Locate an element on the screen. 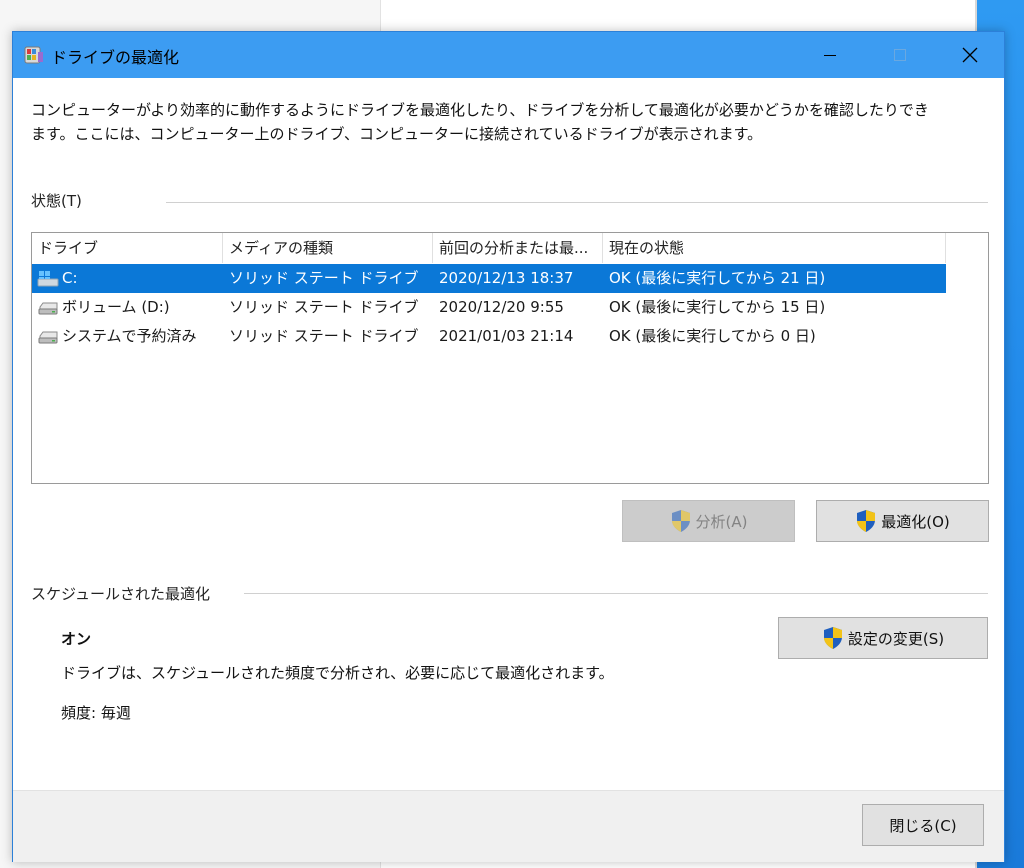 This screenshot has width=1024, height=868. analyze-button: 分析(A) is located at coordinates (708, 521).